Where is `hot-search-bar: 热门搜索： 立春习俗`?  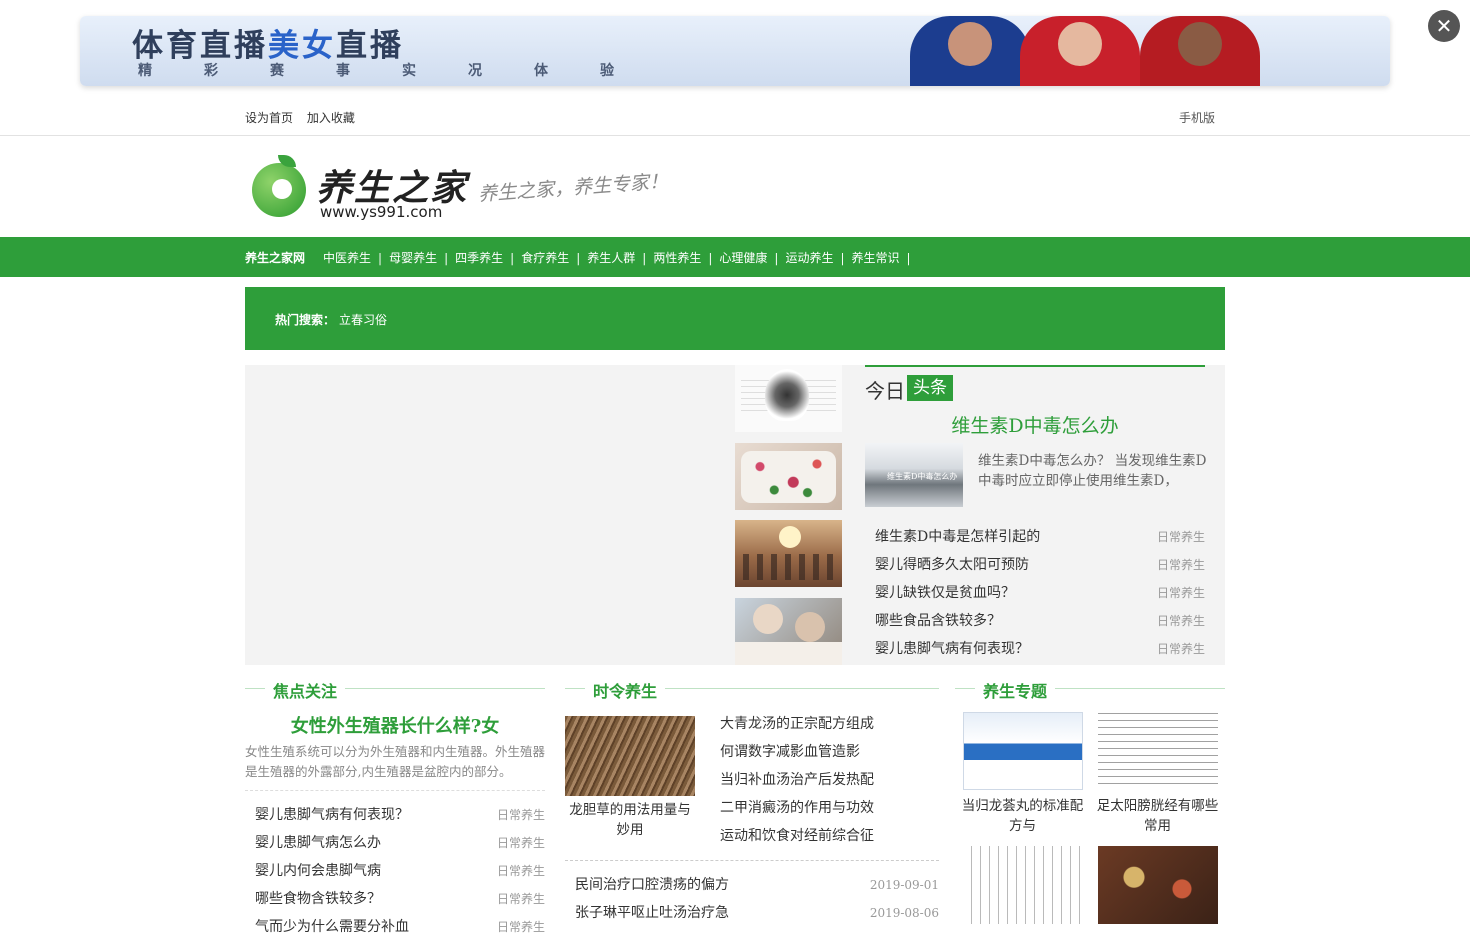
hot-search-bar: 热门搜索： 立春习俗 is located at coordinates (735, 318).